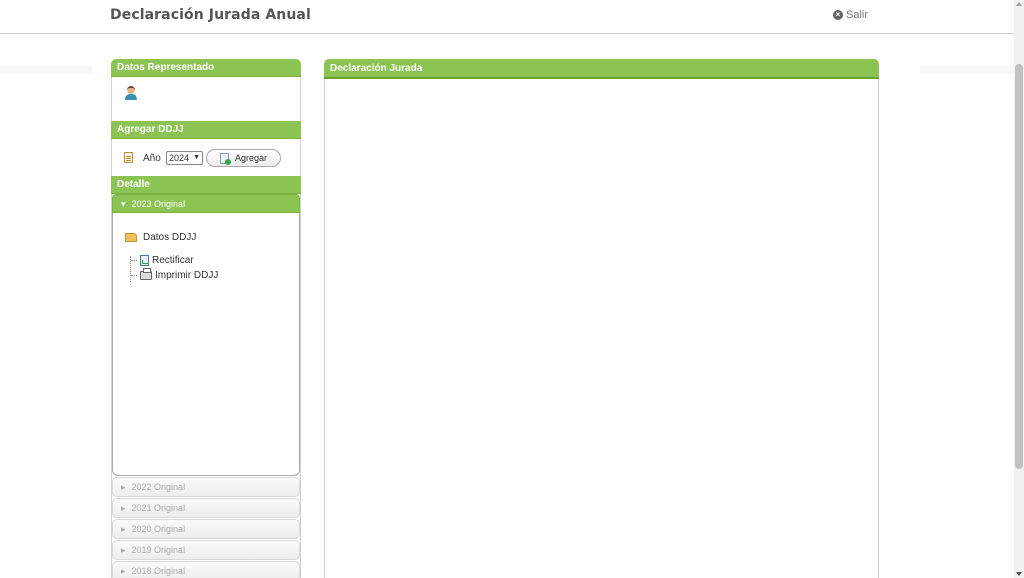 The height and width of the screenshot is (578, 1024). I want to click on decorative-band-right, so click(967, 70).